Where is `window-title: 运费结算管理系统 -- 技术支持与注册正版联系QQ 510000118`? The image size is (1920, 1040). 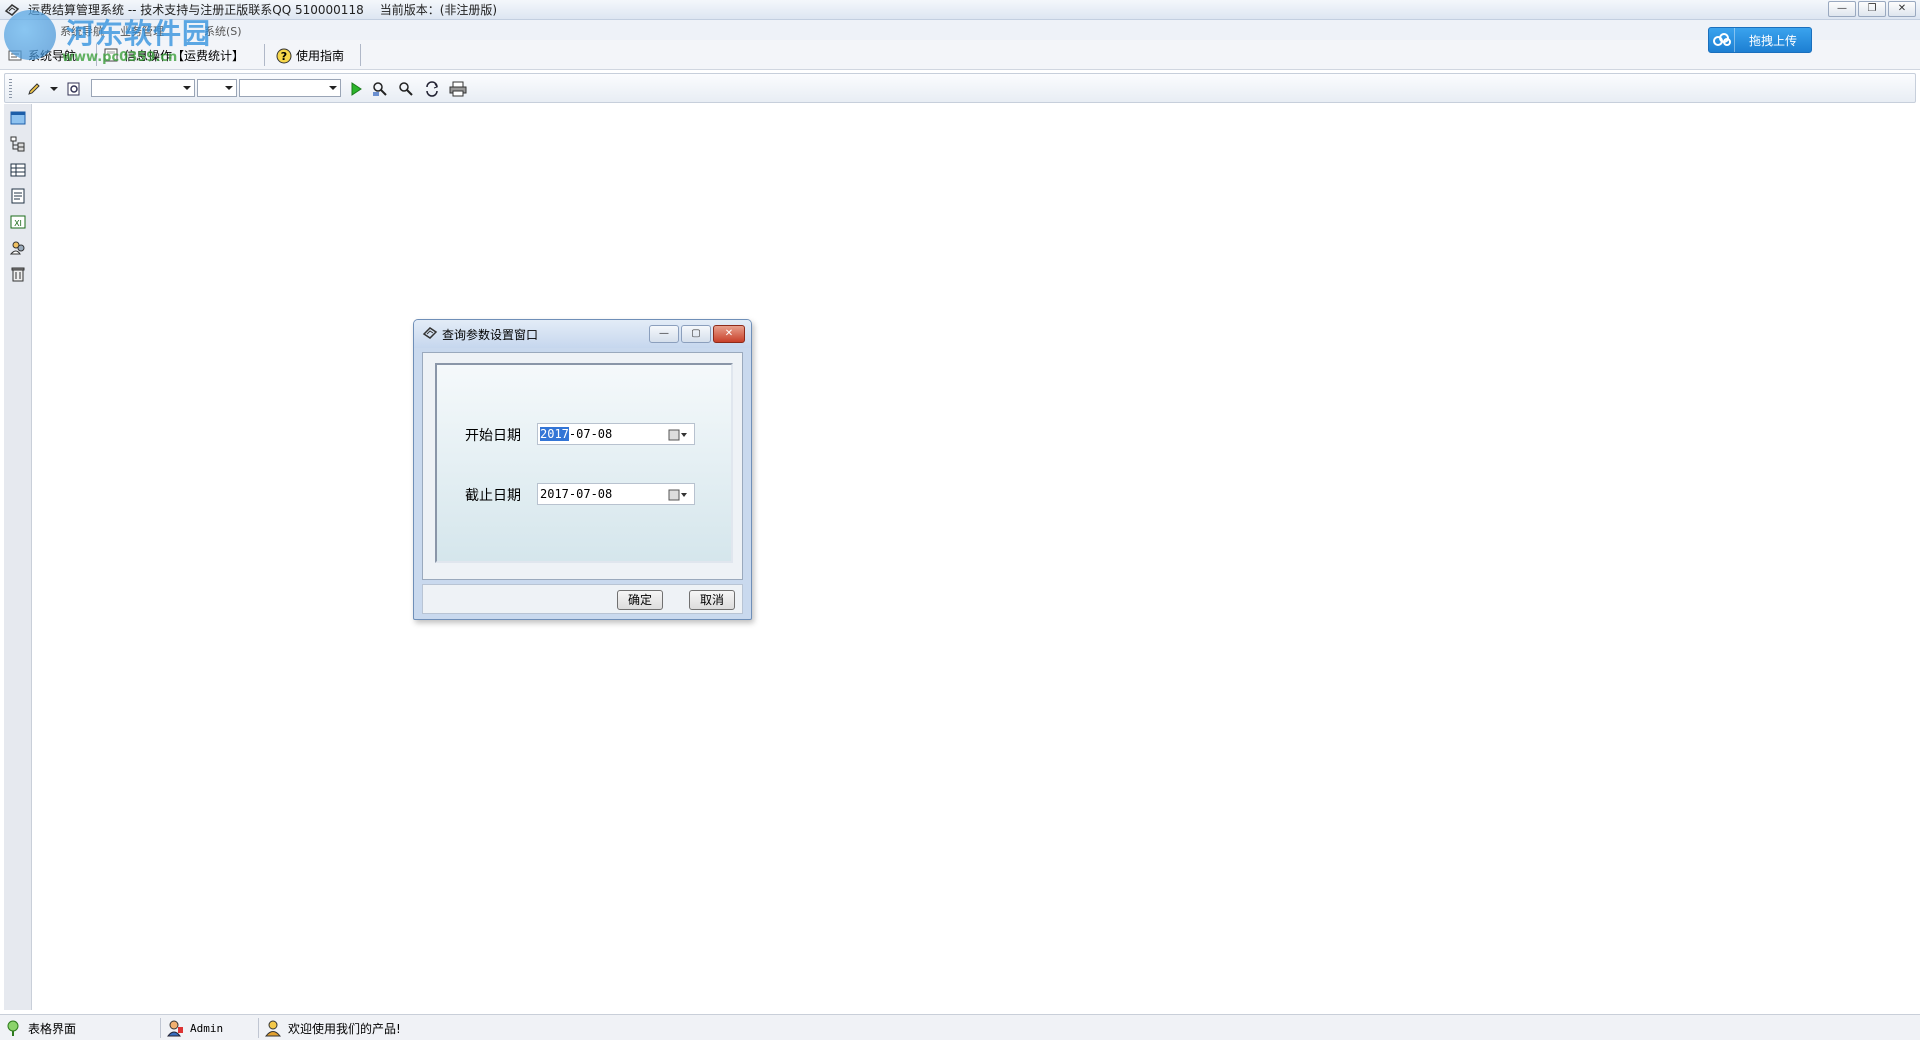
window-title: 运费结算管理系统 -- 技术支持与注册正版联系QQ 510000118 is located at coordinates (196, 10).